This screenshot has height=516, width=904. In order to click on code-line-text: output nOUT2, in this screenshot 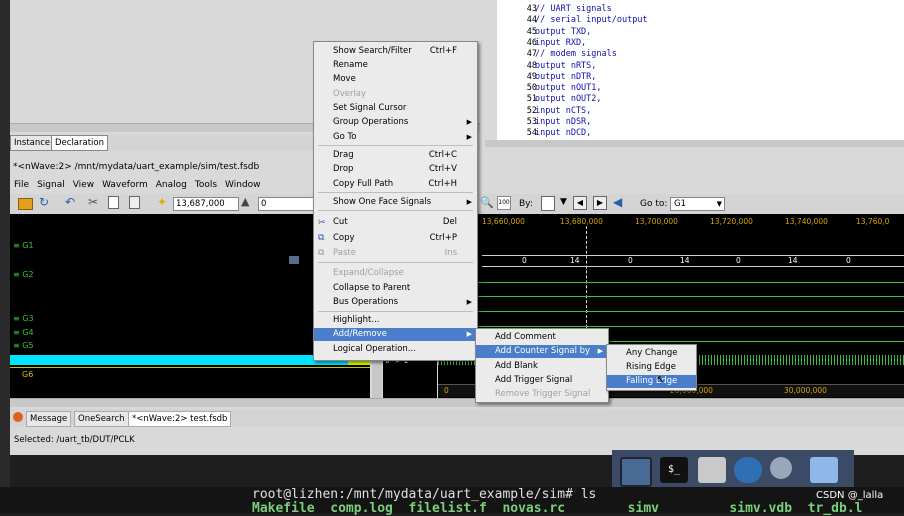, I will do `click(568, 99)`.